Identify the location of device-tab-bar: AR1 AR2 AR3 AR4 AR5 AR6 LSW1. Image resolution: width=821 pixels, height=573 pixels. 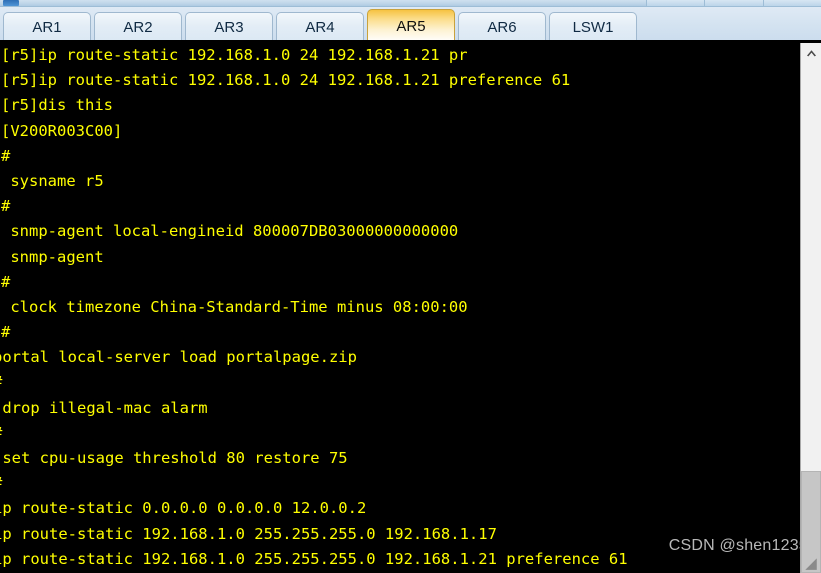
(410, 24).